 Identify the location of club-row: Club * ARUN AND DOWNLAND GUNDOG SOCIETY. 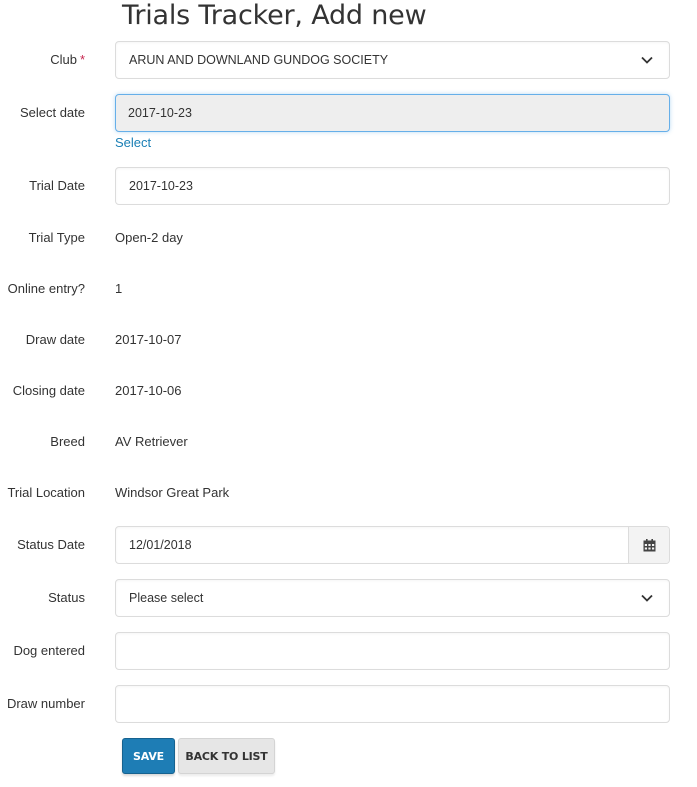
(348, 60).